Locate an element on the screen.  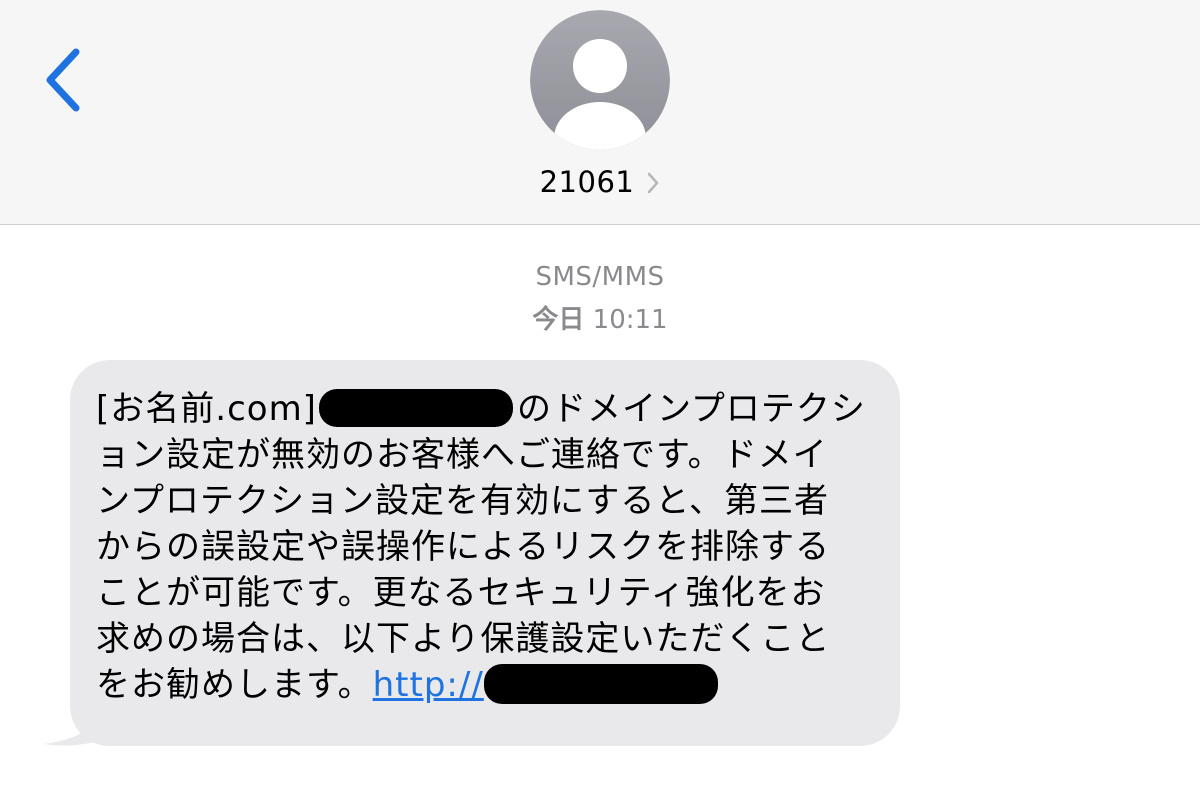
back-button is located at coordinates (66, 80).